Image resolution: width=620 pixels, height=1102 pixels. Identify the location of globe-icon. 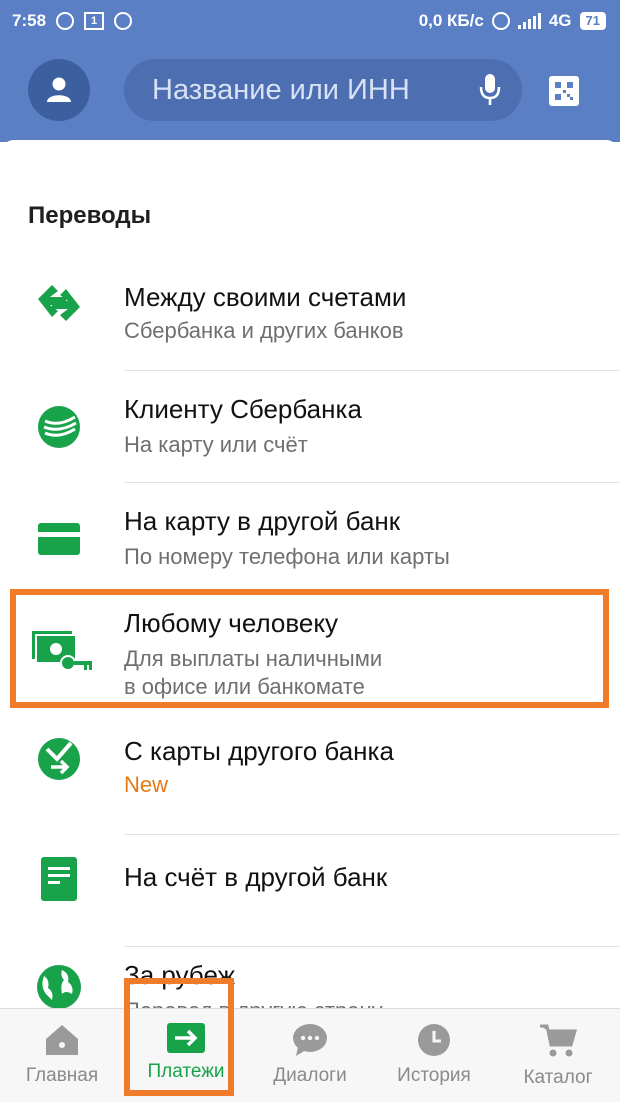
(59, 986).